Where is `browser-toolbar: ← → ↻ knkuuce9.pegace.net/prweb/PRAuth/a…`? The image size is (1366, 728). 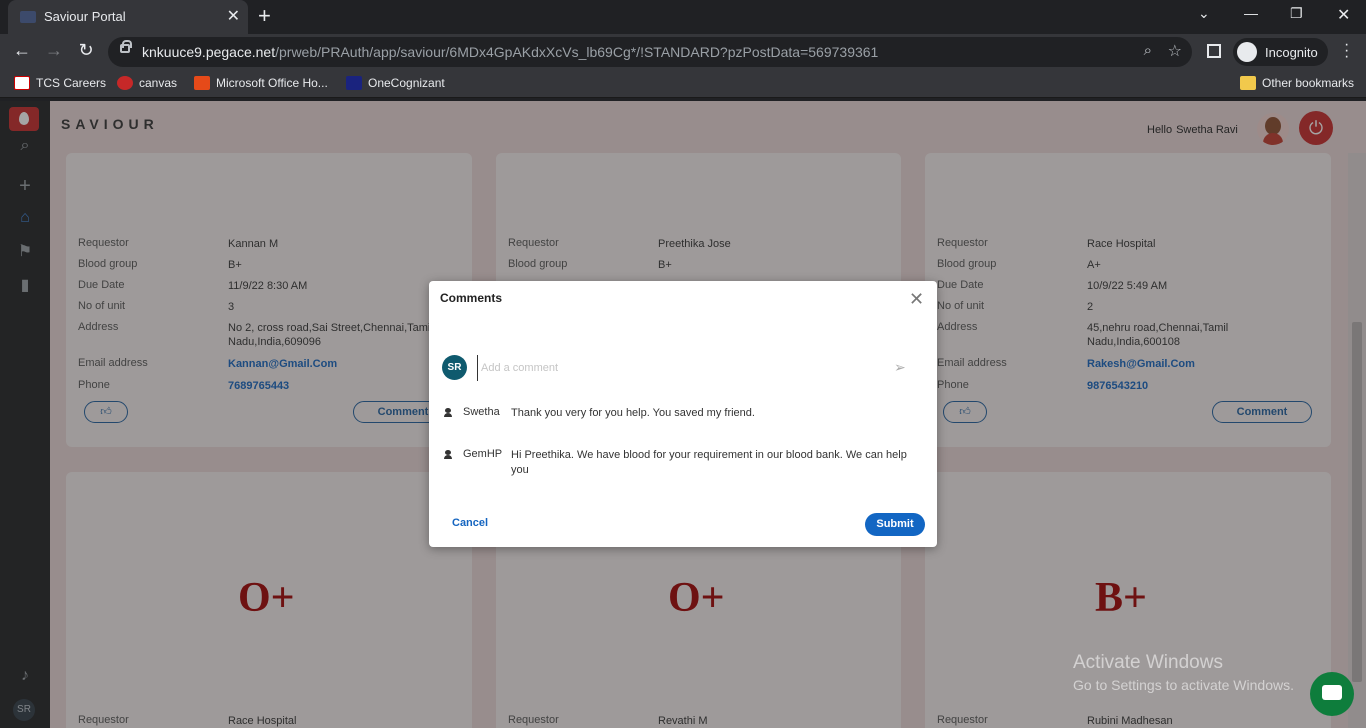 browser-toolbar: ← → ↻ knkuuce9.pegace.net/prweb/PRAuth/a… is located at coordinates (683, 52).